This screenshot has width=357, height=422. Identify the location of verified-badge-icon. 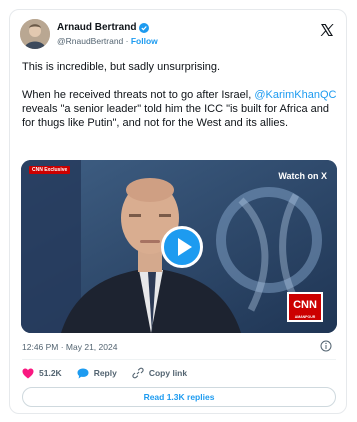
(144, 27).